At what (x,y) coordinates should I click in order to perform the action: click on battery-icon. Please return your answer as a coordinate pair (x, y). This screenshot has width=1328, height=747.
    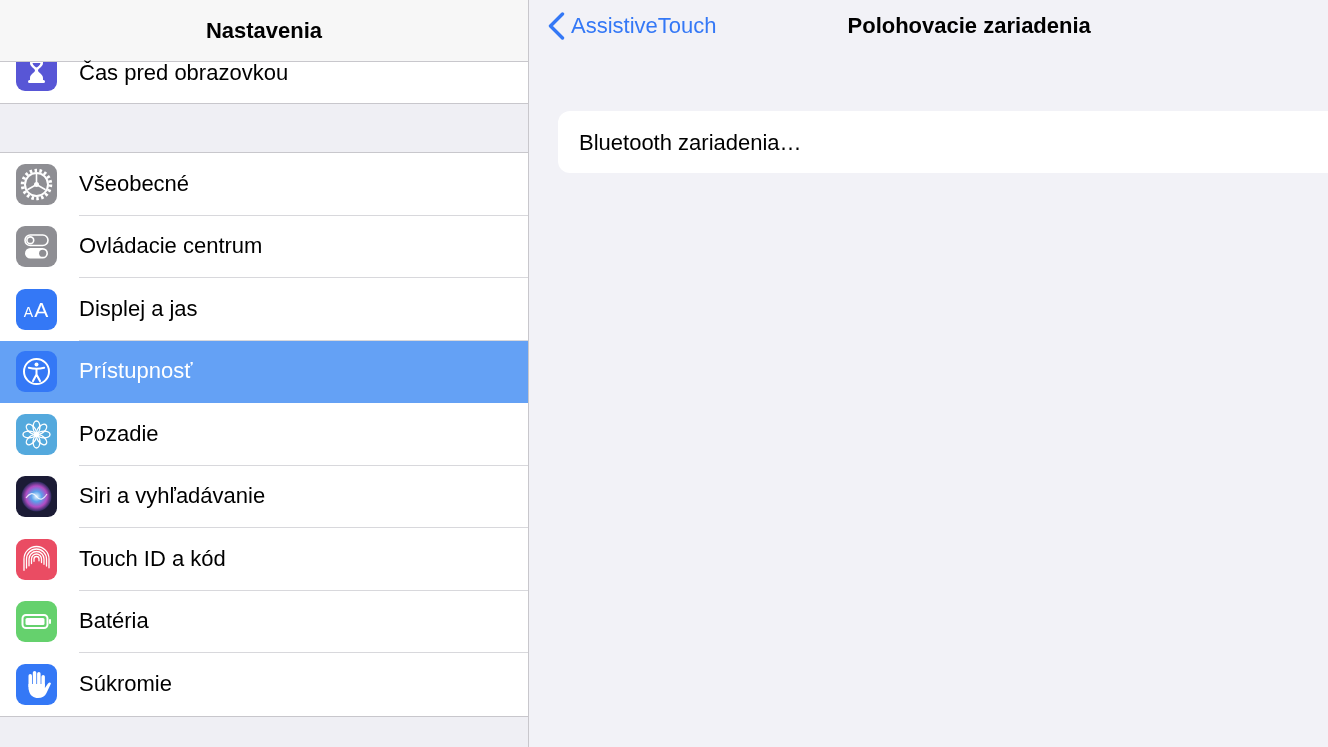
    Looking at the image, I should click on (36, 622).